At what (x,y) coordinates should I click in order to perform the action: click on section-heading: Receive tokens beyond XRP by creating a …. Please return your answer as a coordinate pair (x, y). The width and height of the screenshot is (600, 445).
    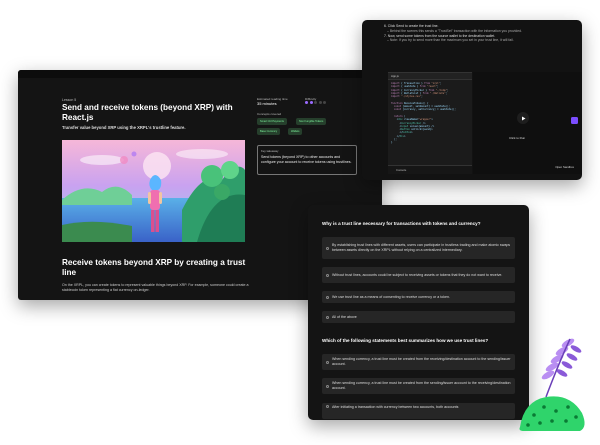
    Looking at the image, I should click on (154, 267).